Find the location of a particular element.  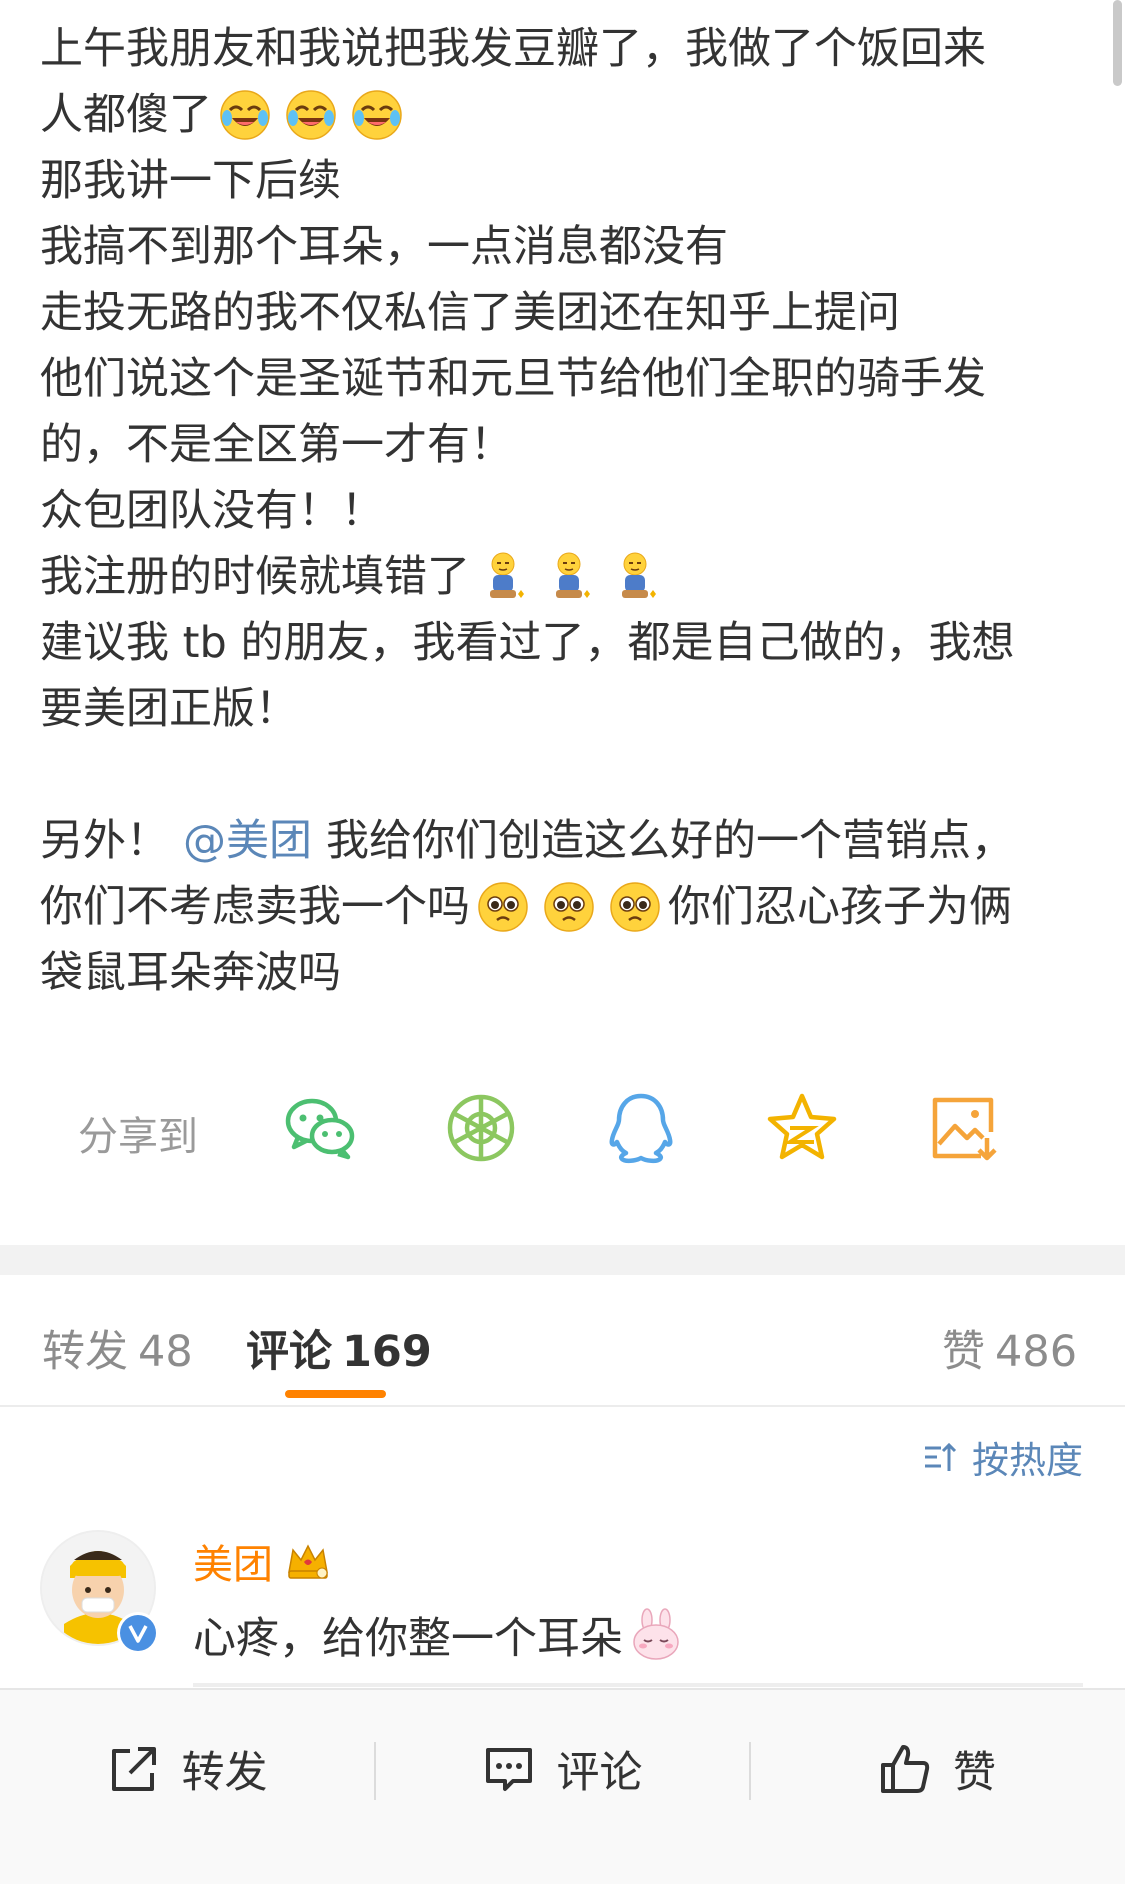

interaction-tabs: 转发 48 评论 169 赞 486 is located at coordinates (562, 1340).